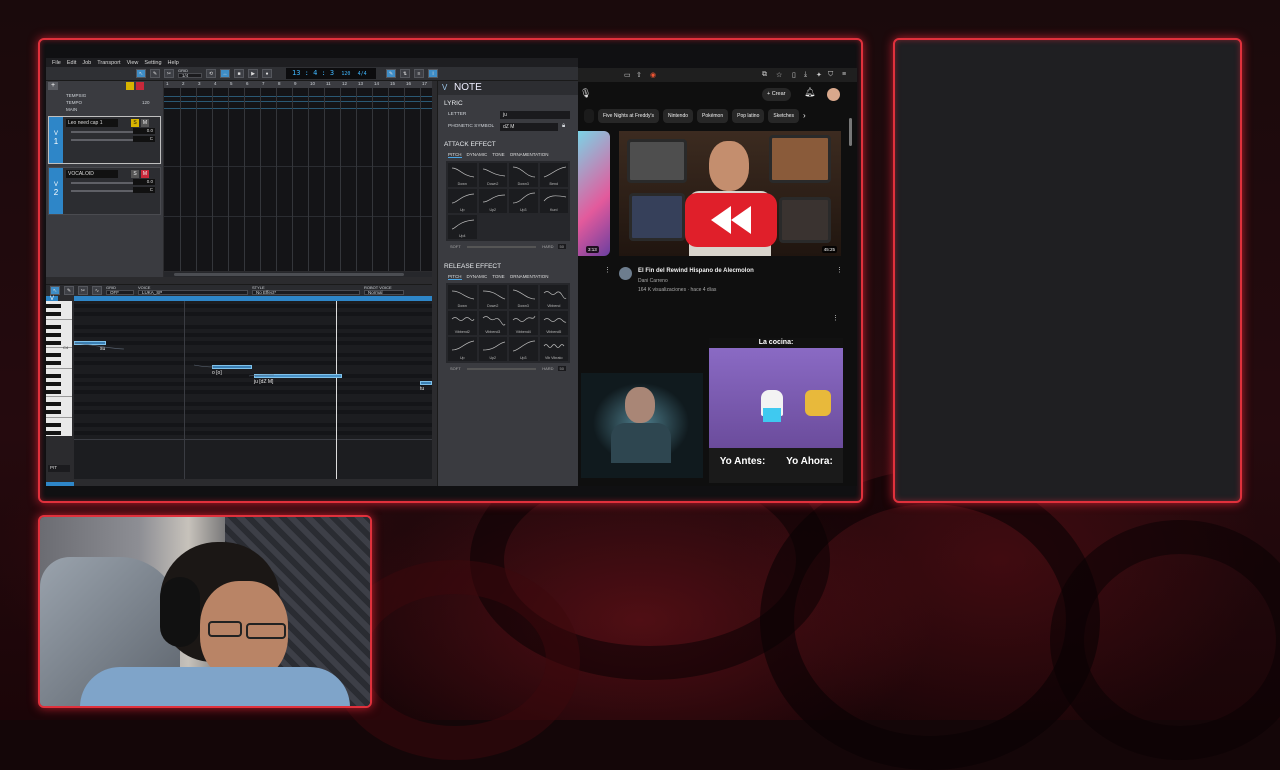 The image size is (1280, 770). I want to click on note-properties-icon: ✎, so click(391, 73).